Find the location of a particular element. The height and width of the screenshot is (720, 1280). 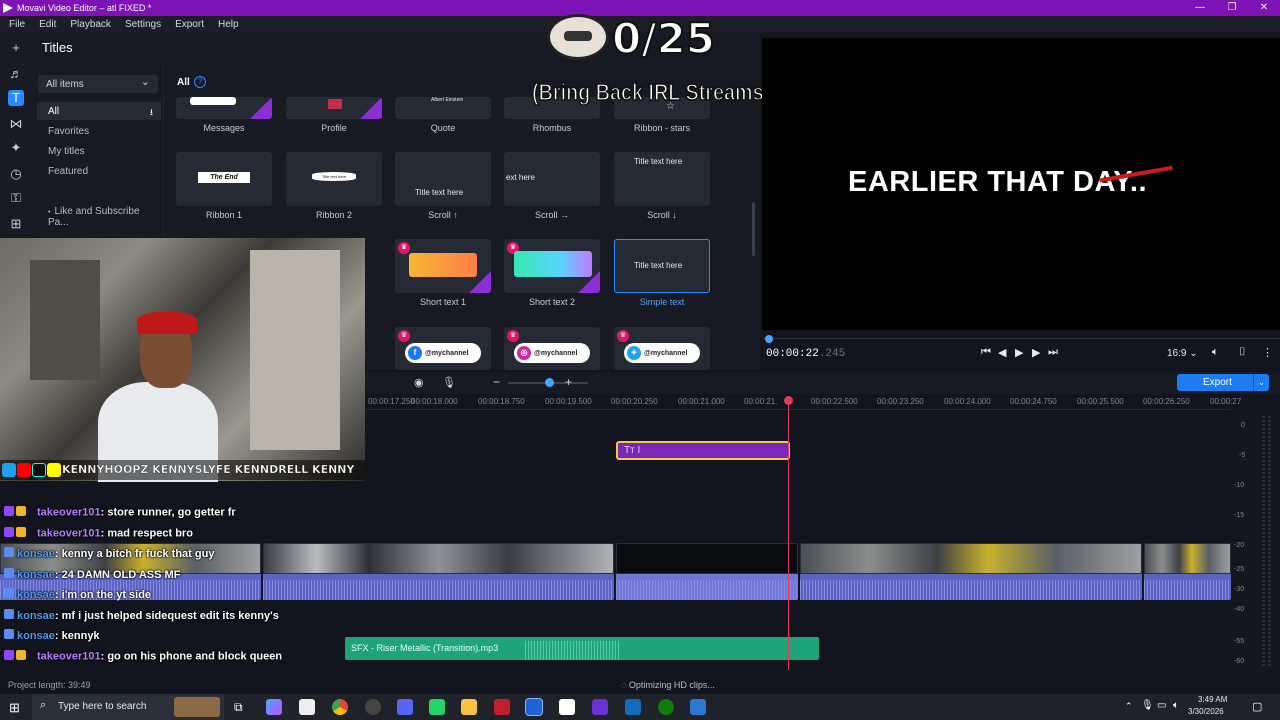

meter-label: 0 is located at coordinates (1243, 425).